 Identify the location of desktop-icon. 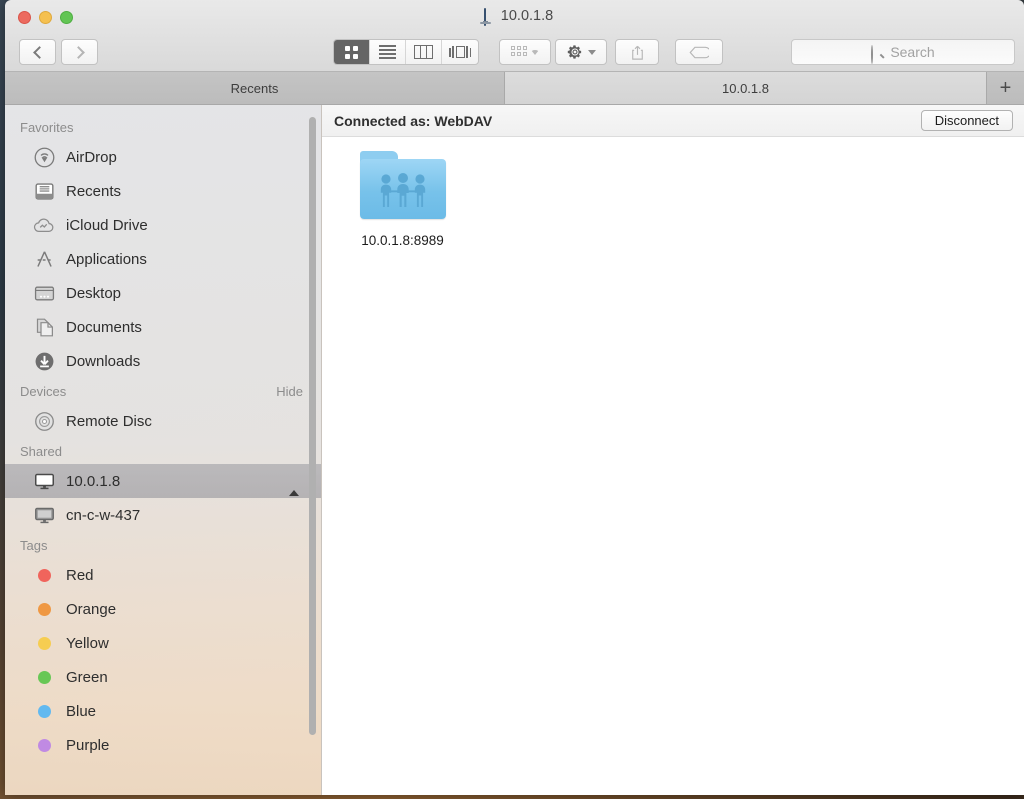
(44, 293).